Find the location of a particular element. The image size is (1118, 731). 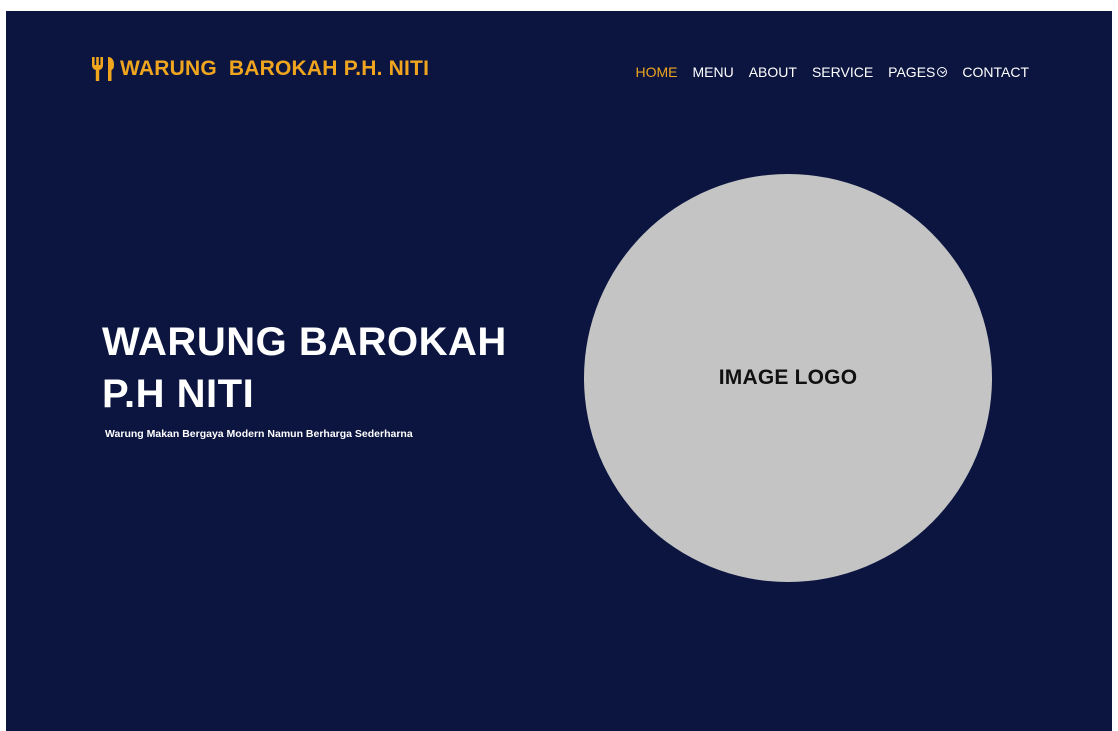

nav-about: ABOUT is located at coordinates (773, 72).